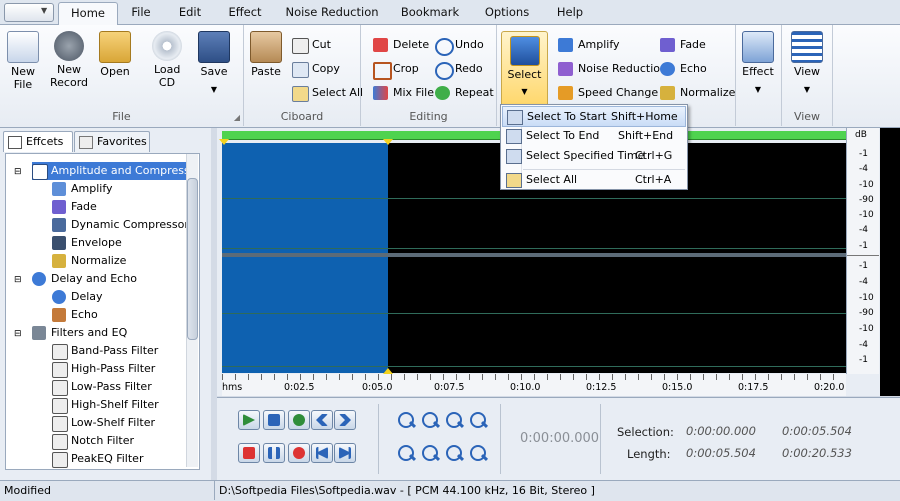 This screenshot has height=501, width=900. Describe the element at coordinates (866, 298) in the screenshot. I see `db-tick-label: -10` at that location.